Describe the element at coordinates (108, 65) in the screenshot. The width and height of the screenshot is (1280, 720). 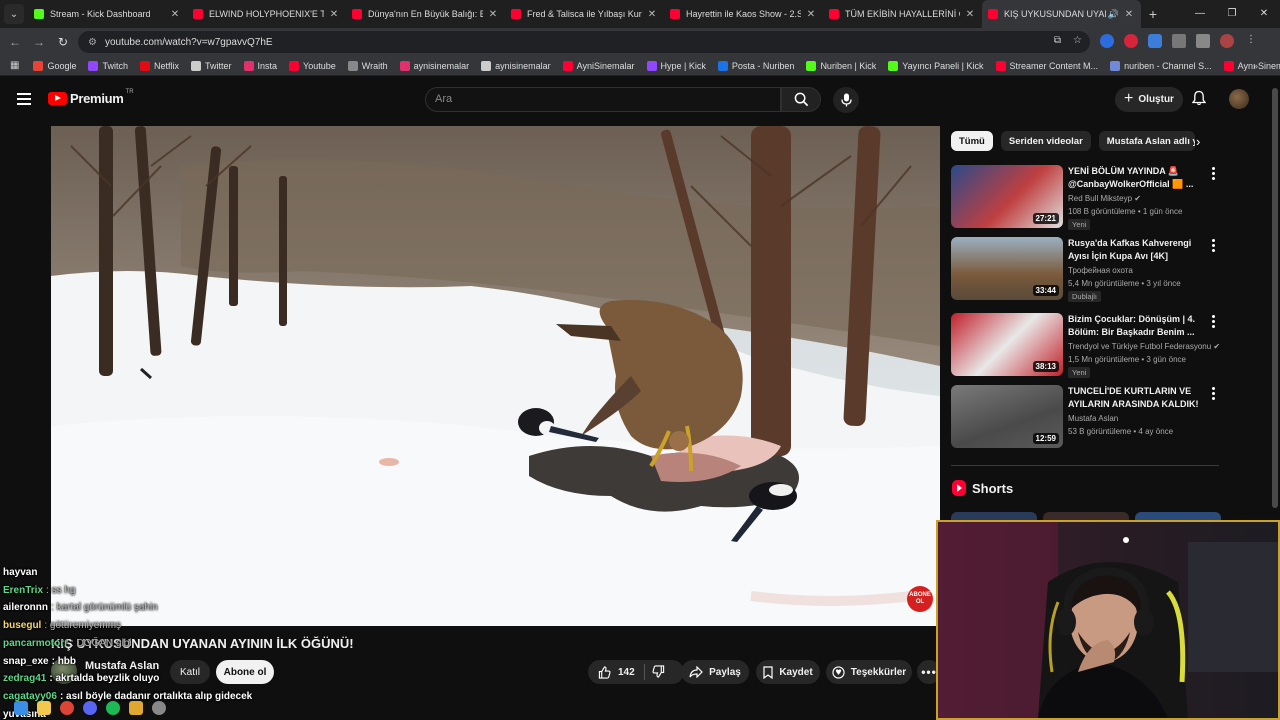
I see `bookmark-item: Twitch` at that location.